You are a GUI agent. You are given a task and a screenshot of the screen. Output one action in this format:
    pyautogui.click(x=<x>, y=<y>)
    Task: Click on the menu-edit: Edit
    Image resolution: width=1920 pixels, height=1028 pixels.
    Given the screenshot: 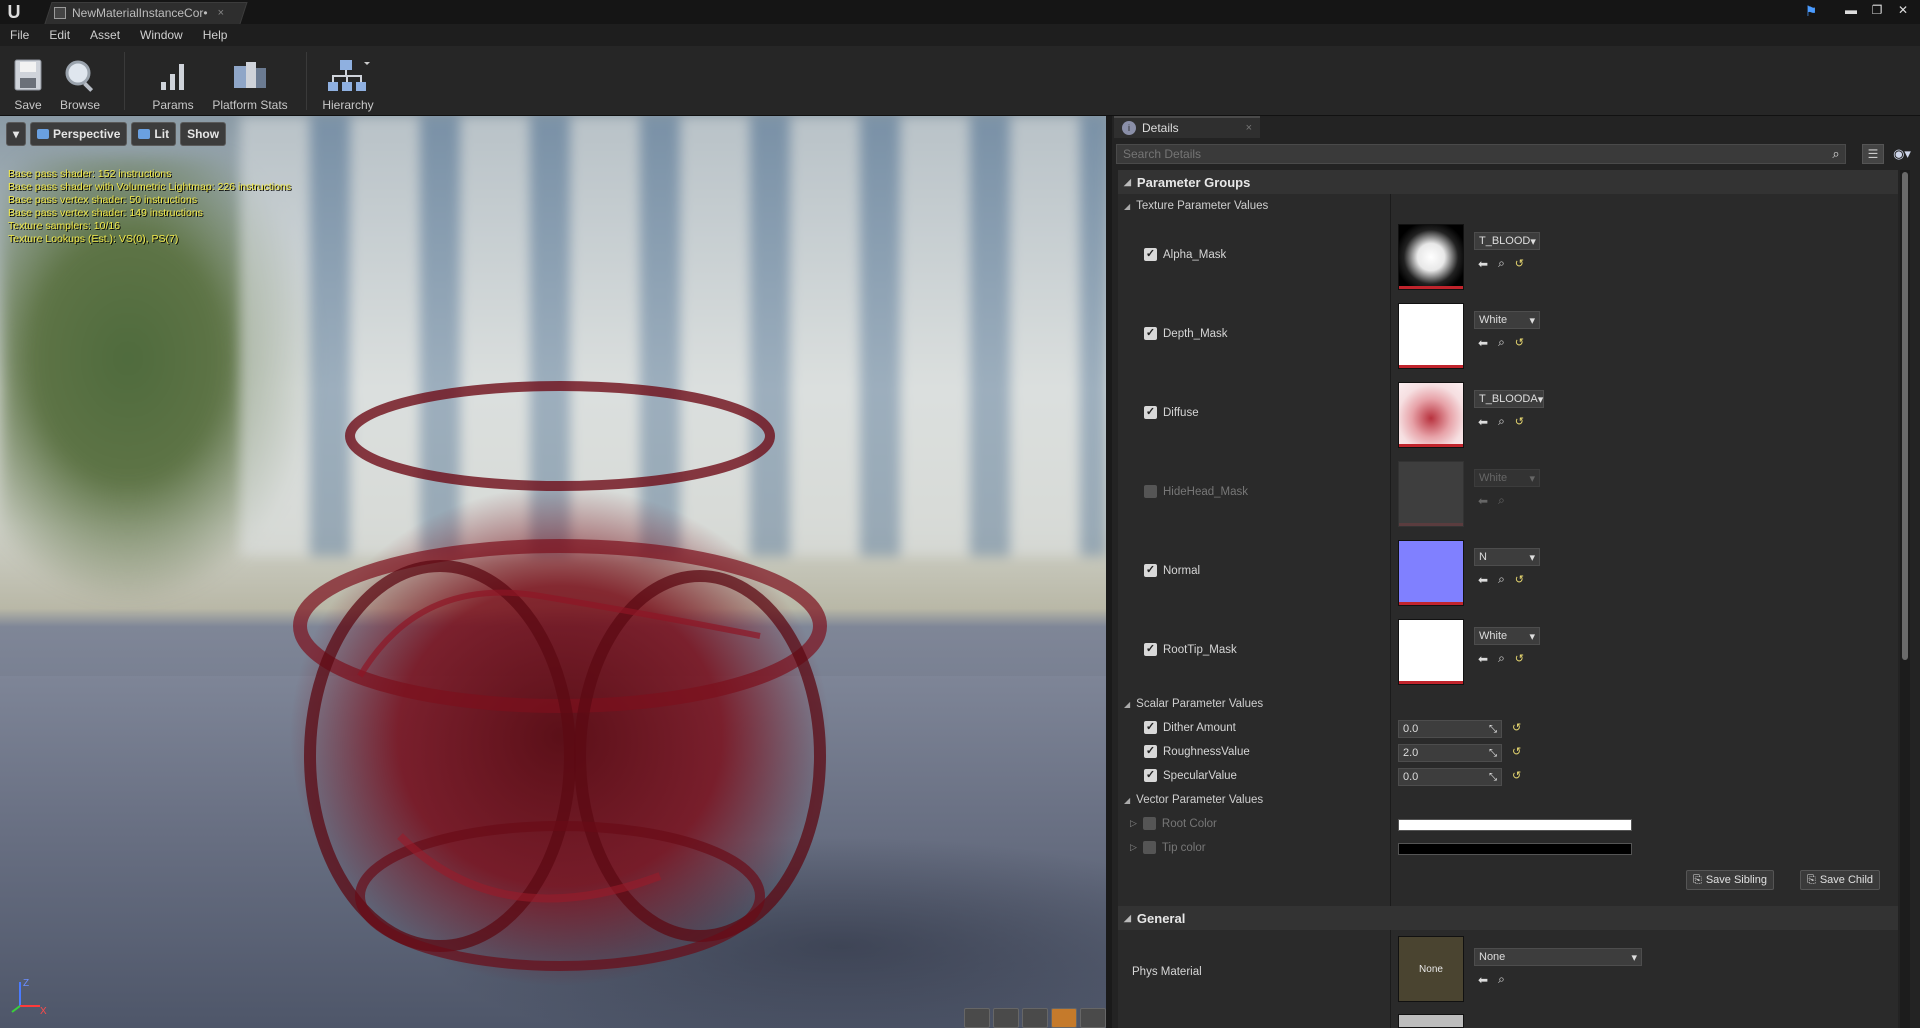 What is the action you would take?
    pyautogui.click(x=59, y=35)
    